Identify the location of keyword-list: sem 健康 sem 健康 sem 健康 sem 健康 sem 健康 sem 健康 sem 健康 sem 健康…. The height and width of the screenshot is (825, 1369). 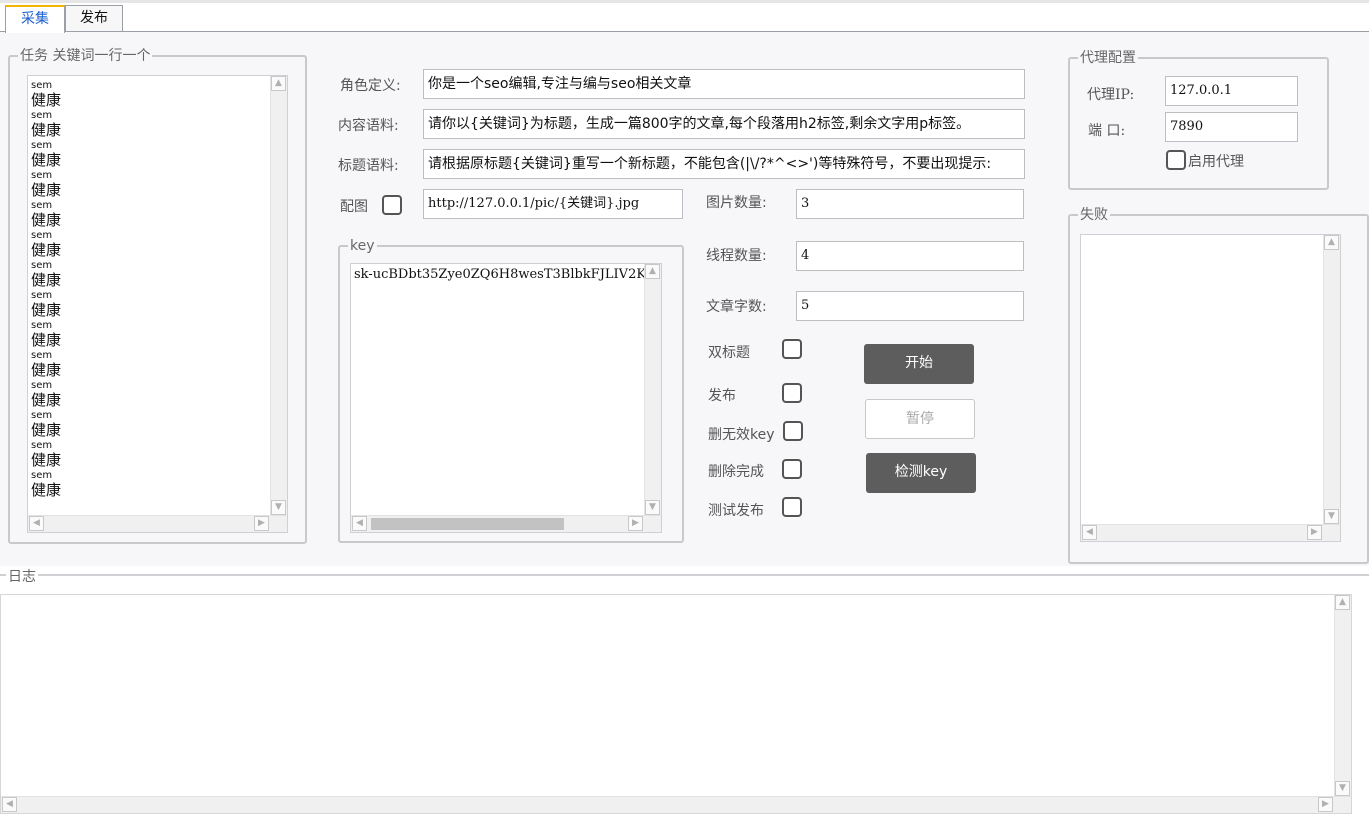
(157, 304).